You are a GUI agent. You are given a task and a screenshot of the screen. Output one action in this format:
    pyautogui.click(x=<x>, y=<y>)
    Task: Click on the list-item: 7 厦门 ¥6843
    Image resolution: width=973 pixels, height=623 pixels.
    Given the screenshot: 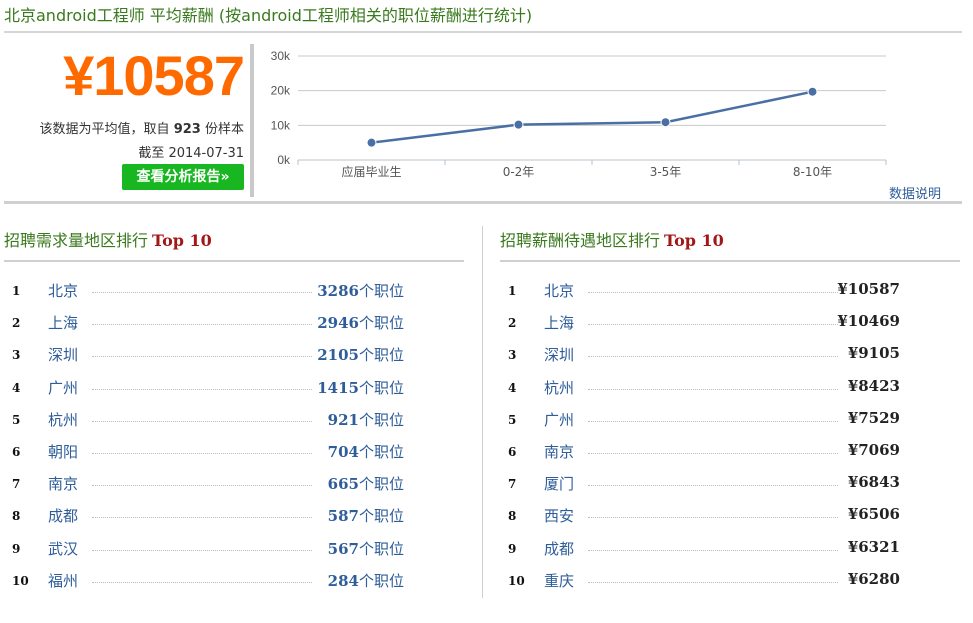 What is the action you would take?
    pyautogui.click(x=730, y=485)
    